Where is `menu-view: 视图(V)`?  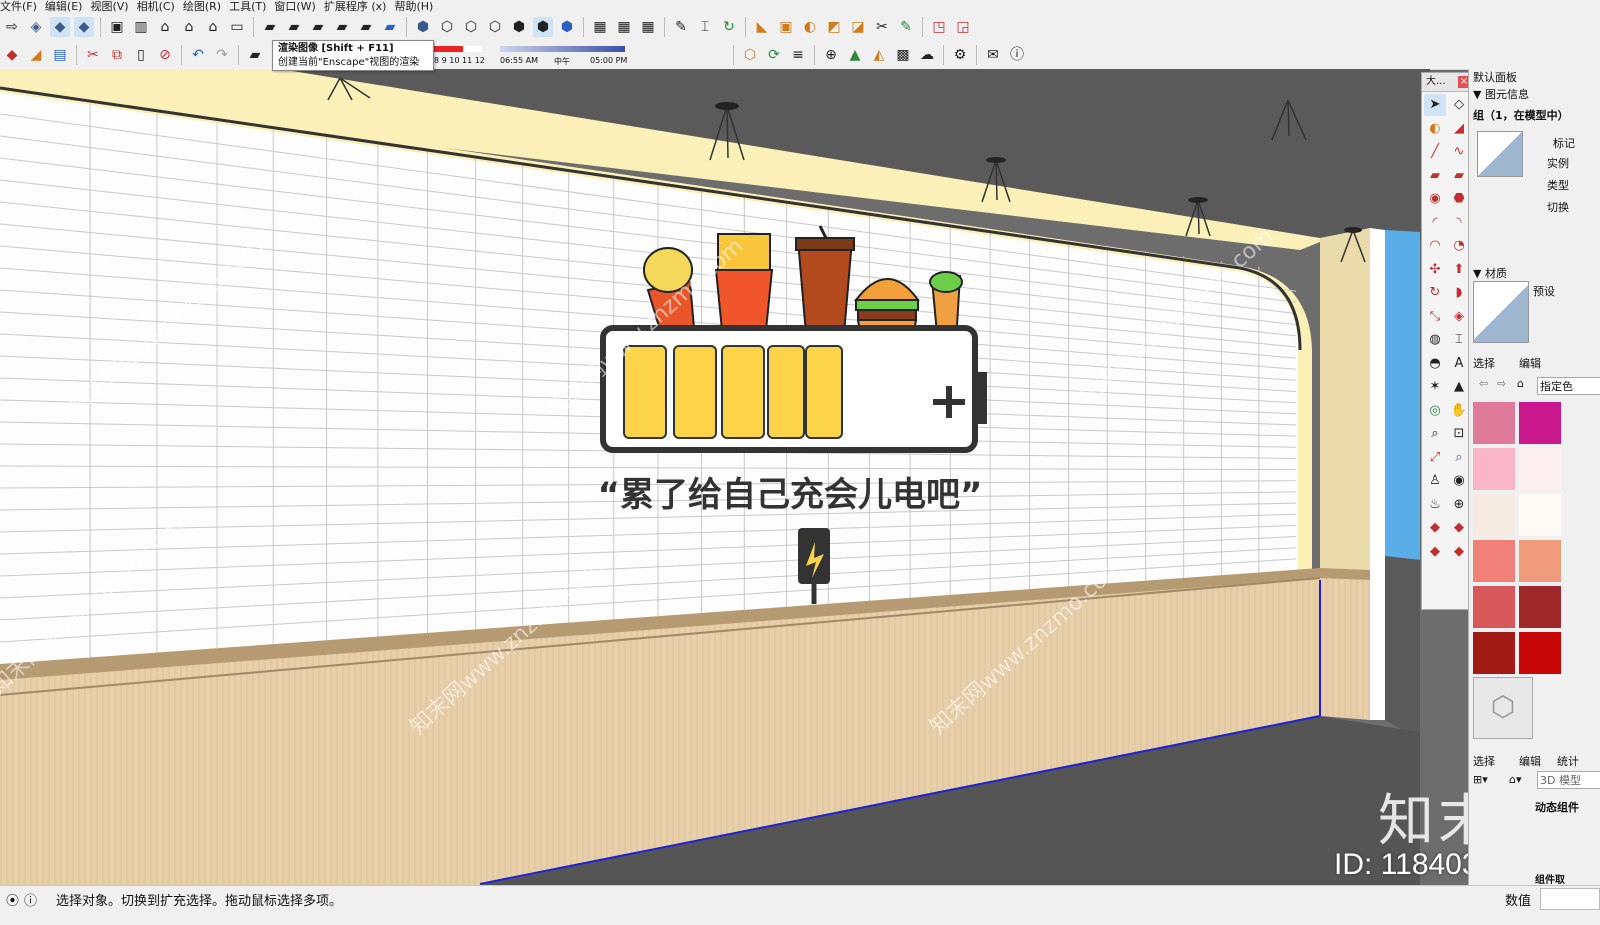 menu-view: 视图(V) is located at coordinates (113, 6).